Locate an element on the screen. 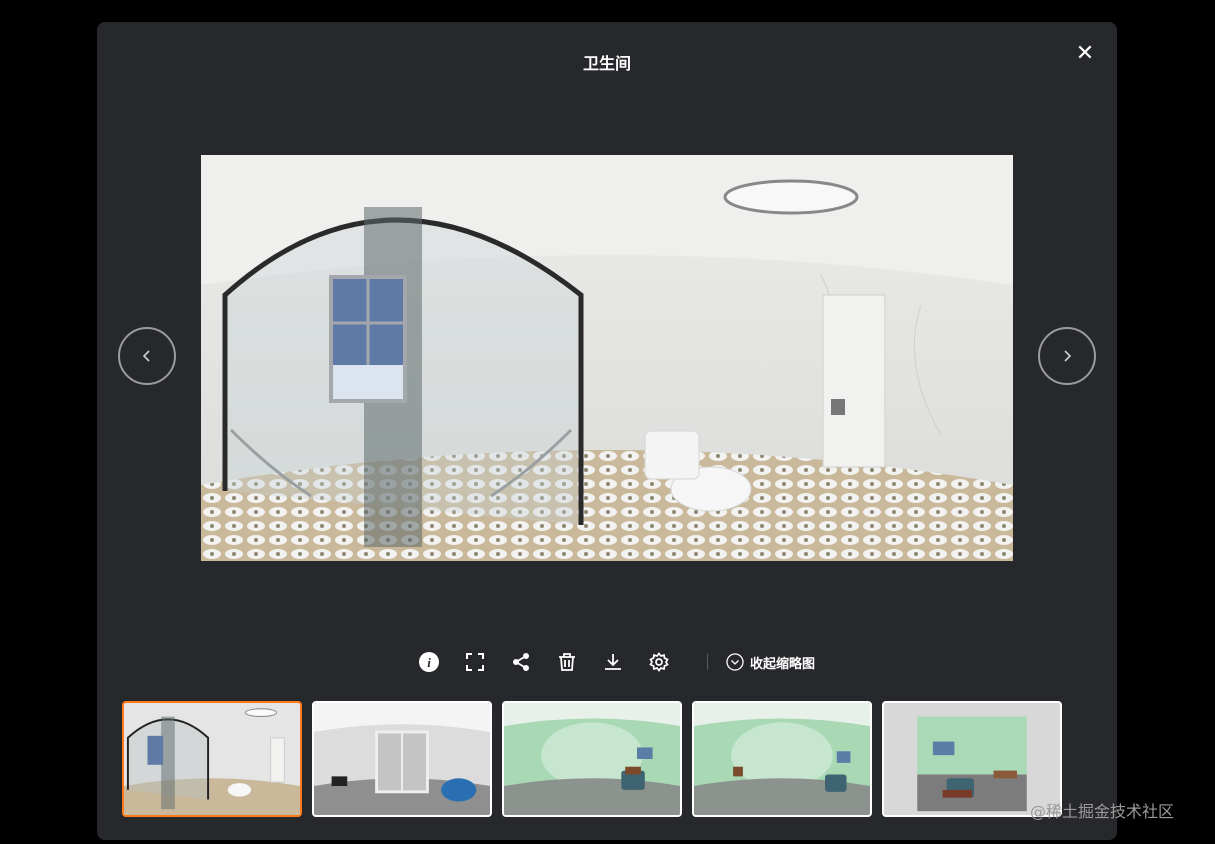 The height and width of the screenshot is (844, 1215). prev-button is located at coordinates (147, 356).